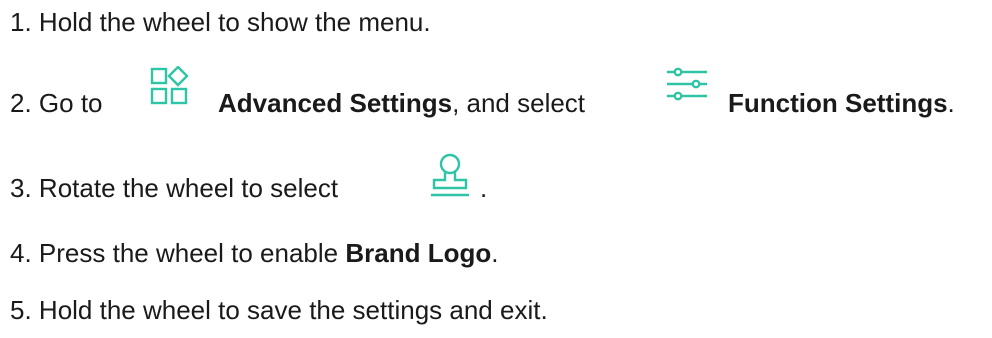  I want to click on step-number: 4., so click(21, 253).